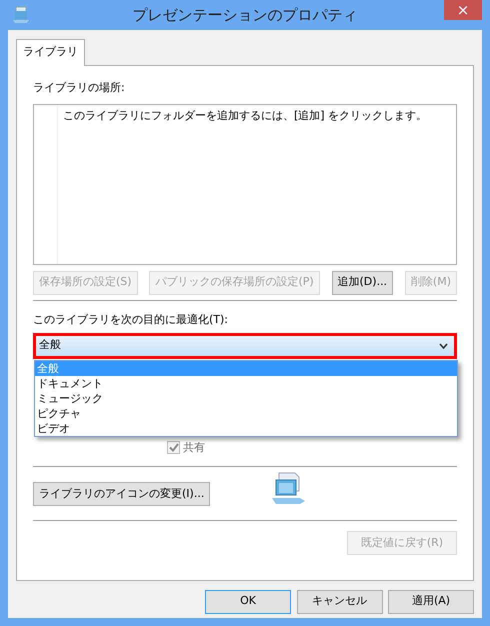  Describe the element at coordinates (246, 428) in the screenshot. I see `dropdown-option: ビデオ` at that location.